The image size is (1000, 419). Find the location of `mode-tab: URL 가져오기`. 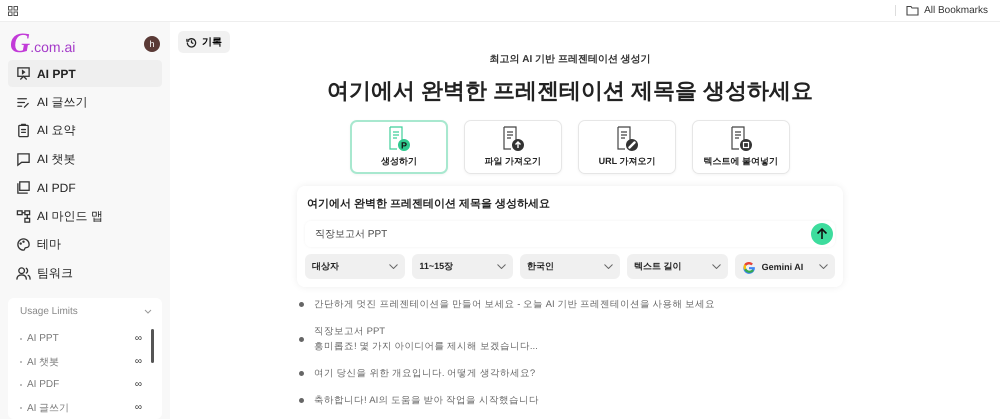

mode-tab: URL 가져오기 is located at coordinates (627, 147).